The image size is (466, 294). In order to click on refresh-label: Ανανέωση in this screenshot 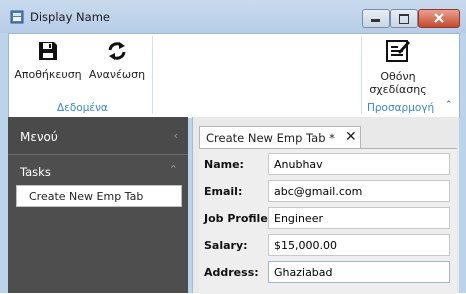, I will do `click(117, 74)`.